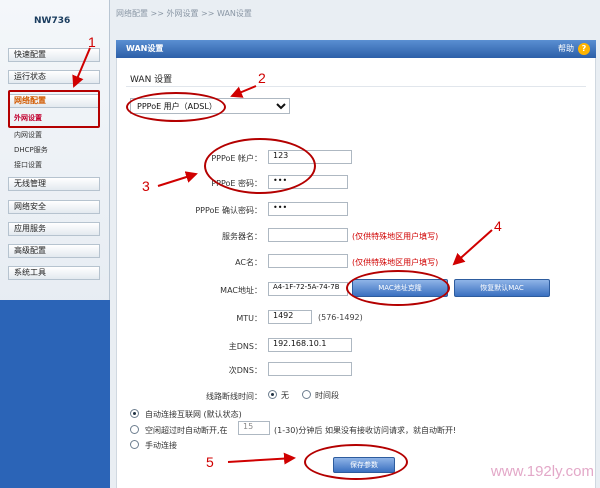 This screenshot has height=488, width=600. I want to click on annotation-ellipse-save, so click(356, 462).